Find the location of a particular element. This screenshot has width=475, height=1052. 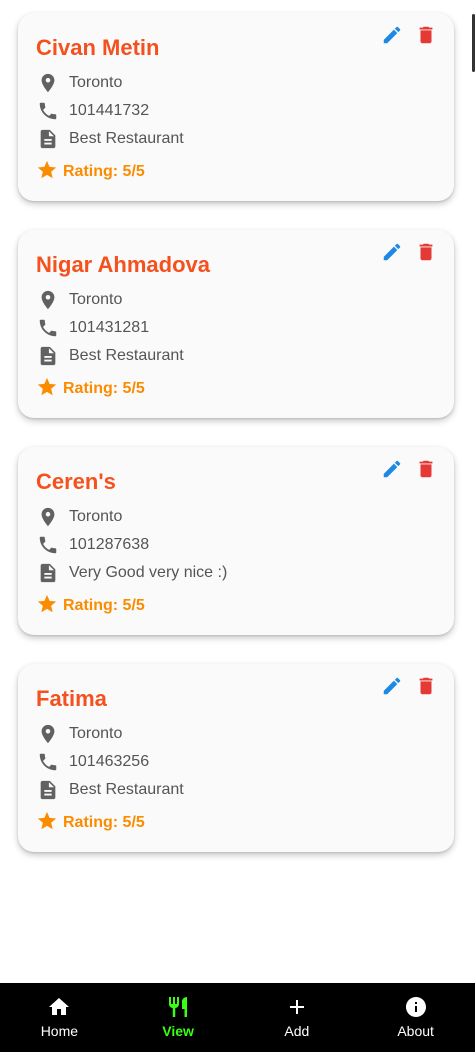

nav-label: Home is located at coordinates (59, 1031).